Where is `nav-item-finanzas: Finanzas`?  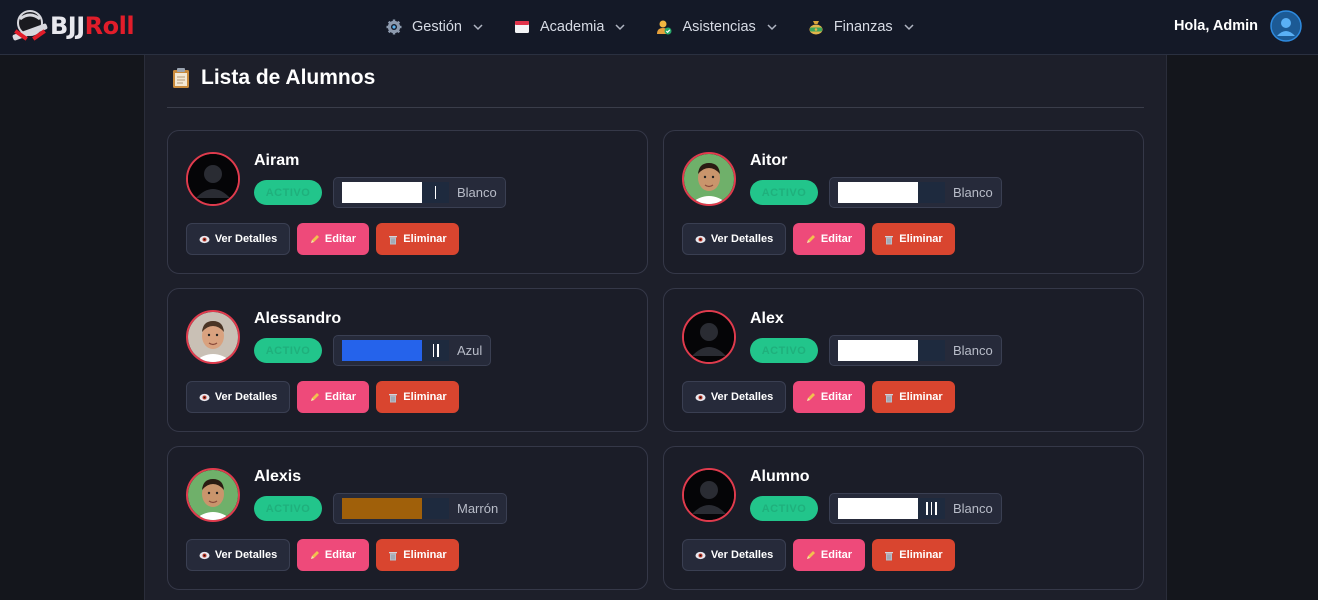
nav-item-finanzas: Finanzas is located at coordinates (861, 27).